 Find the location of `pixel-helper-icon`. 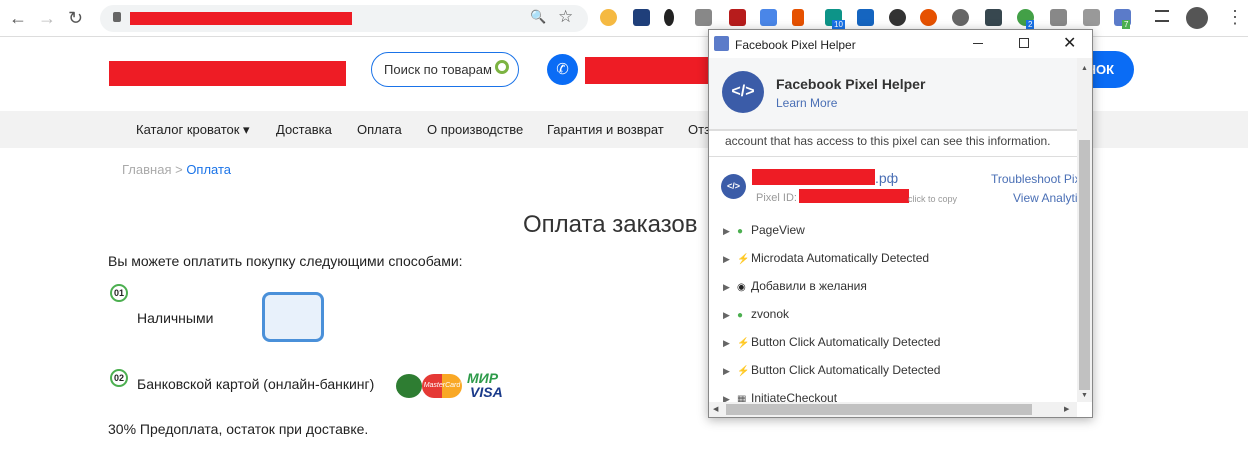

pixel-helper-icon is located at coordinates (721, 43).